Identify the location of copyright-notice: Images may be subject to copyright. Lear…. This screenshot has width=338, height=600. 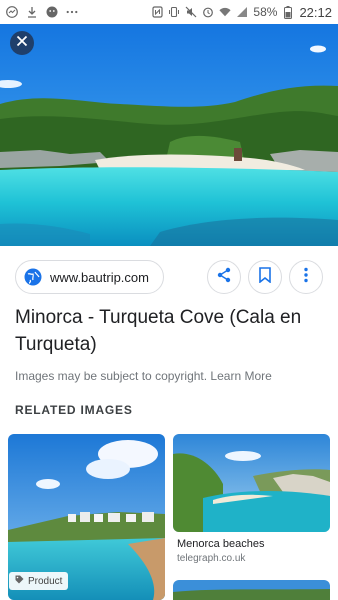
(143, 376).